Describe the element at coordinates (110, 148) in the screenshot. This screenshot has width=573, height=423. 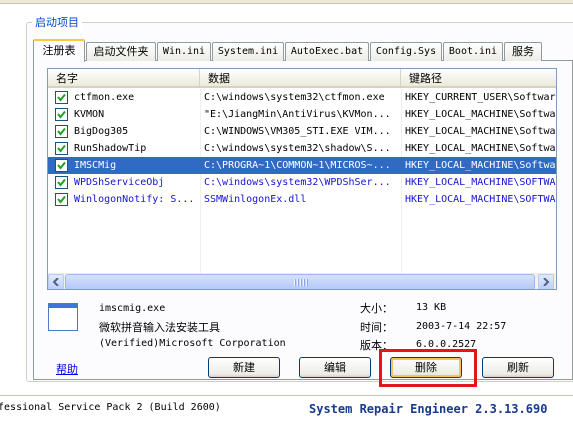
I see `item-name: RunShadowTip` at that location.